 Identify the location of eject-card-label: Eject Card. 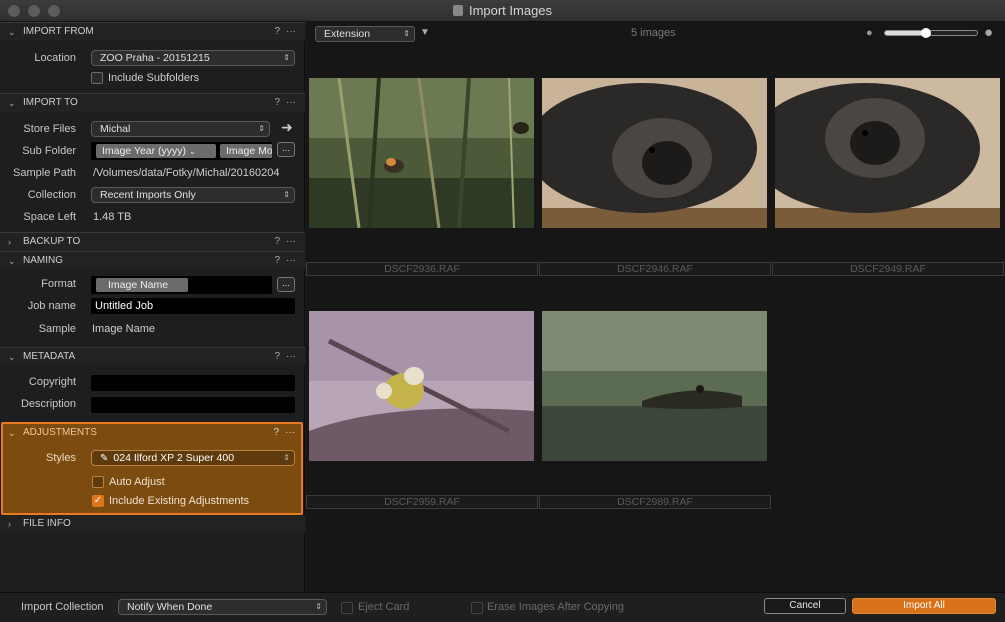
(384, 607).